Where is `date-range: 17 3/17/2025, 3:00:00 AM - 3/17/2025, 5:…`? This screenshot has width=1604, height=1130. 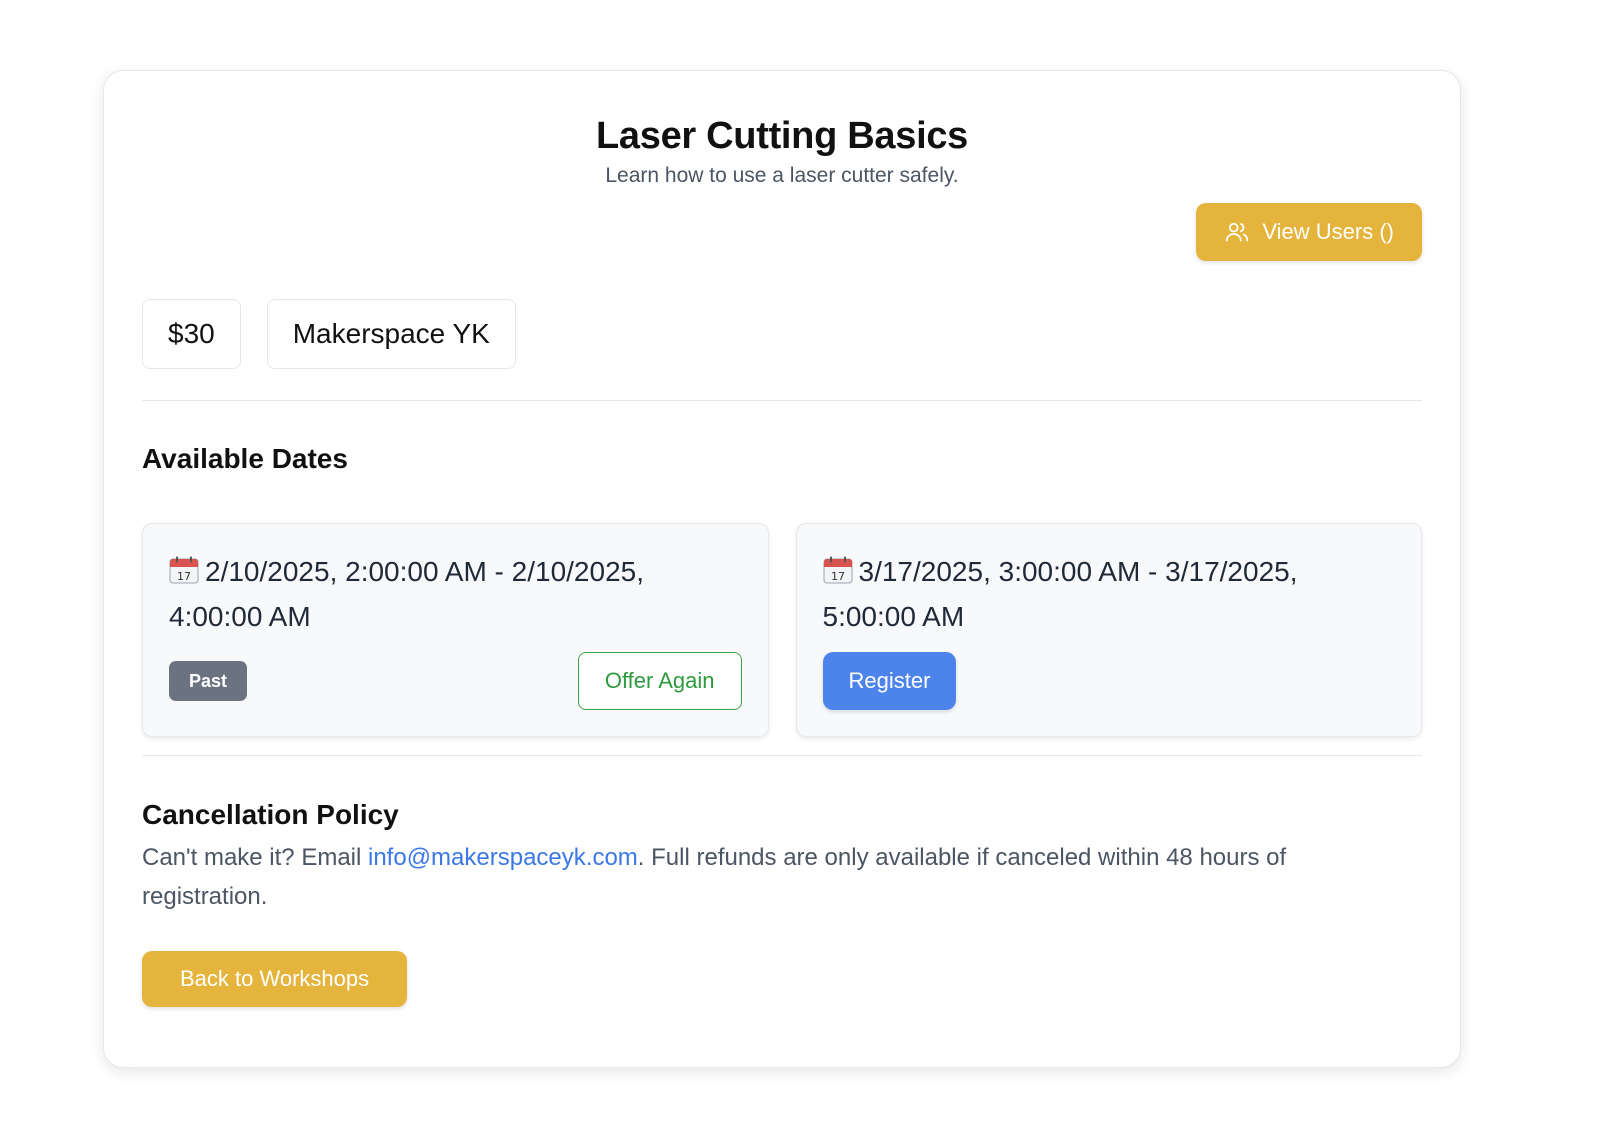
date-range: 17 3/17/2025, 3:00:00 AM - 3/17/2025, 5:… is located at coordinates (1109, 594).